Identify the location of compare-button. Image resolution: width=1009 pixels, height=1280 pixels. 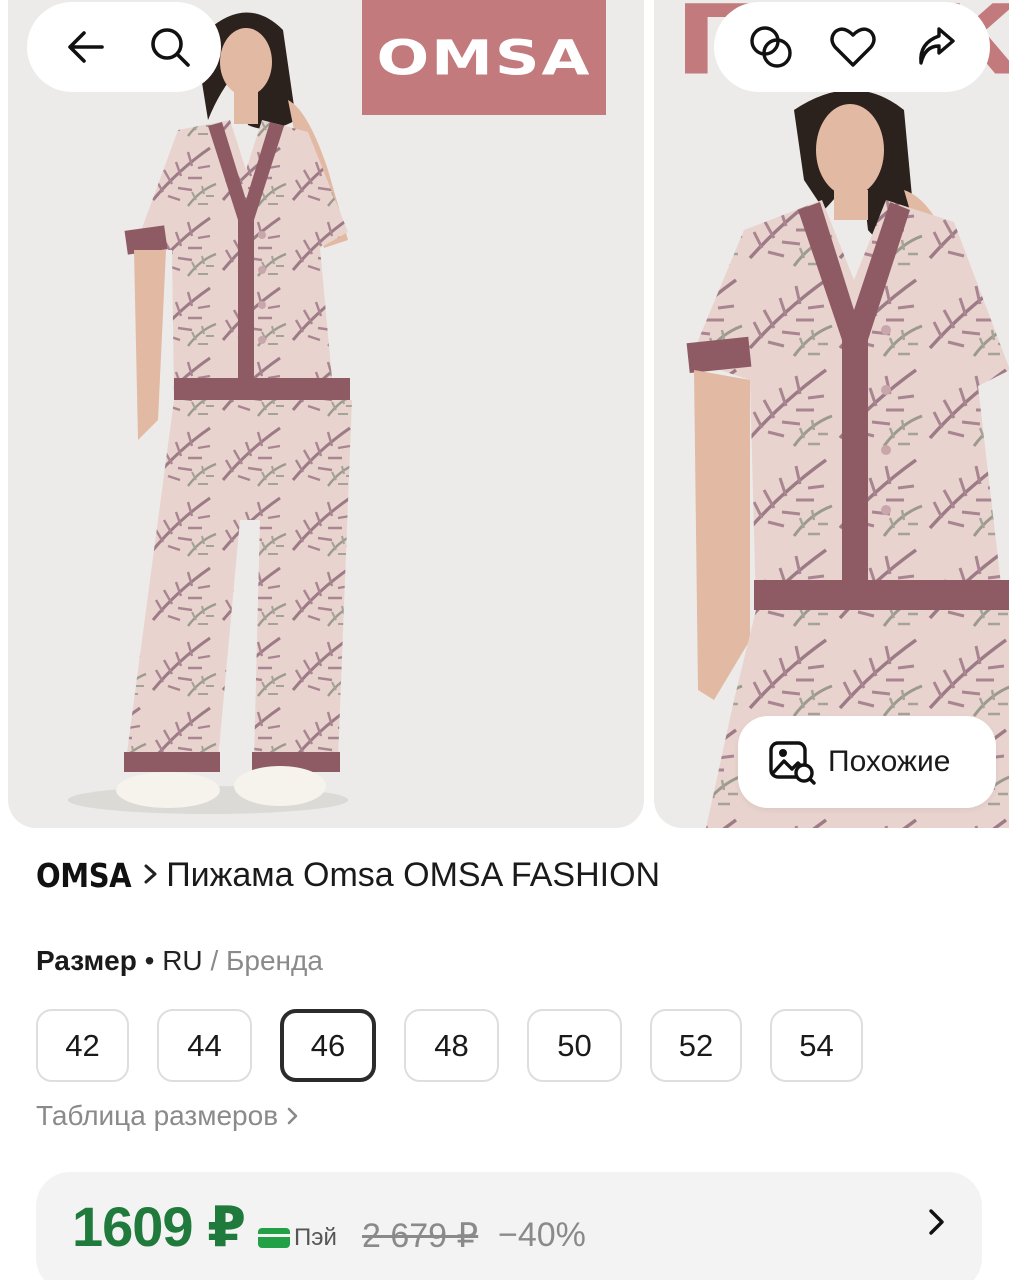
(771, 47).